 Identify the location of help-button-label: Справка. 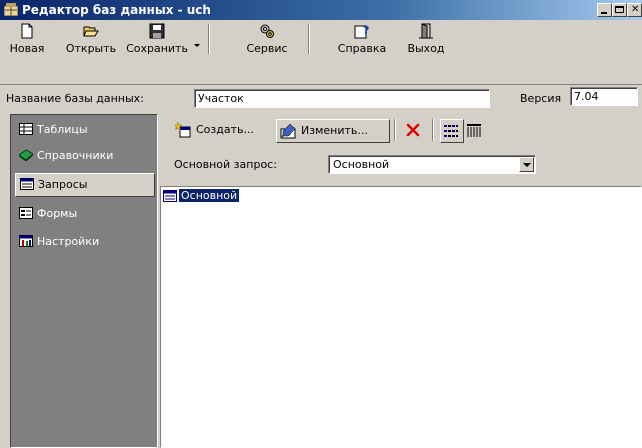
(362, 48).